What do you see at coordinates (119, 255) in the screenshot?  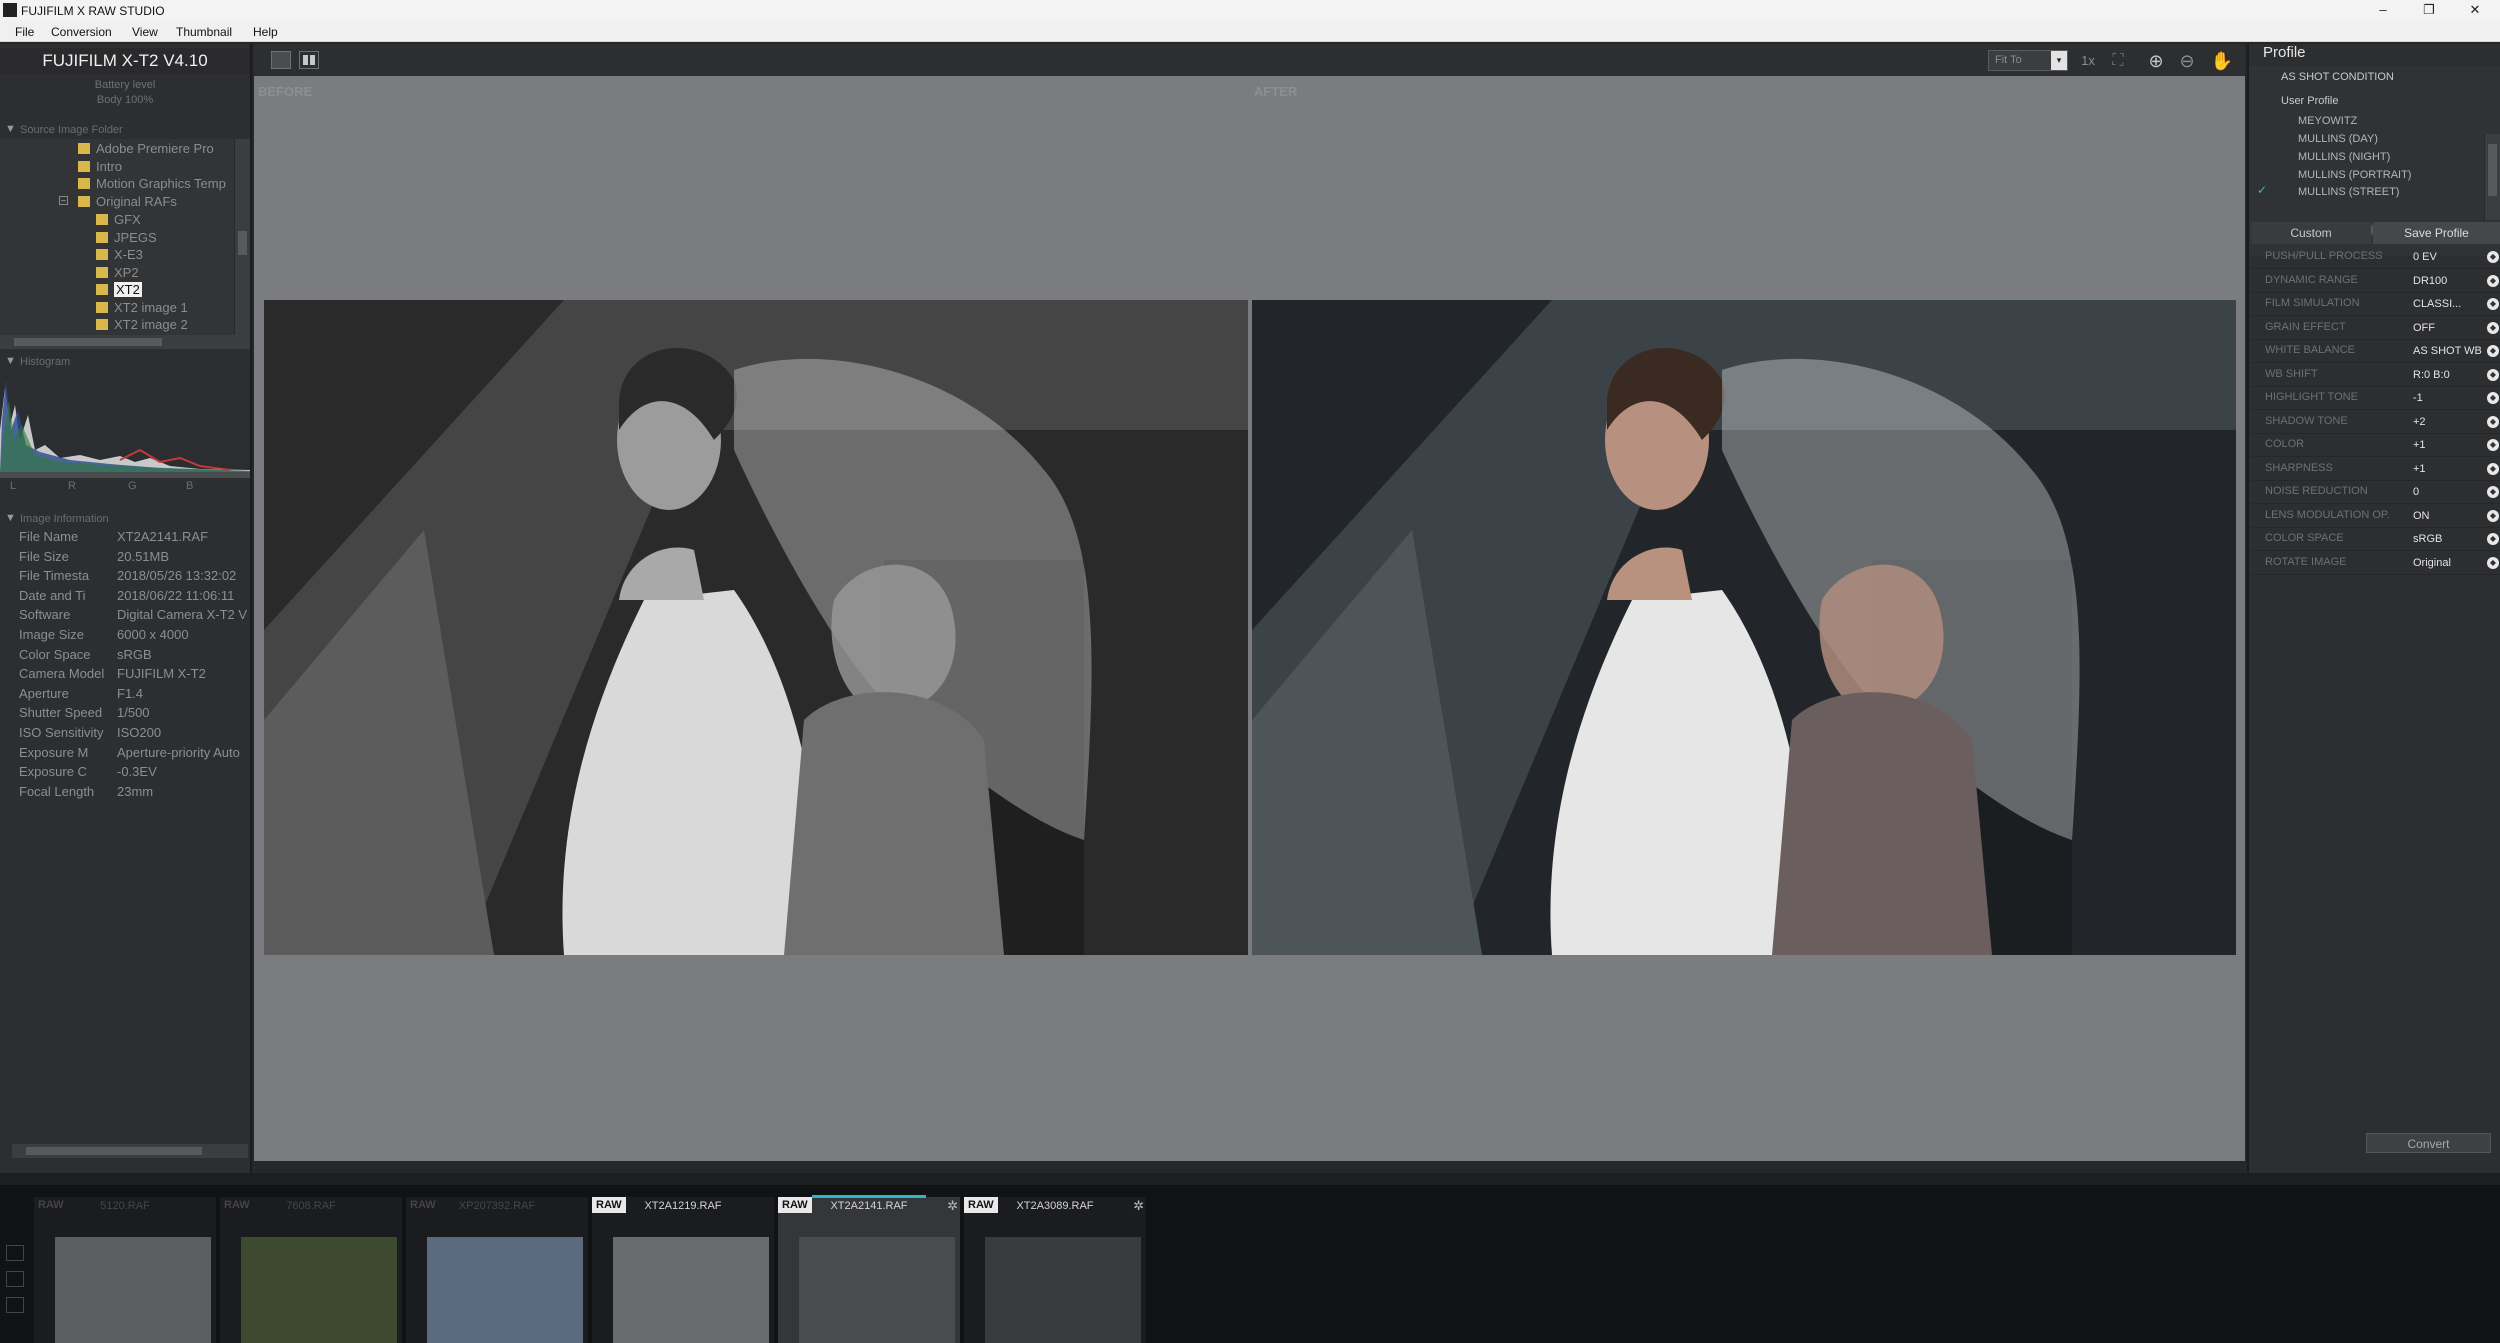 I see `folder-item: X-E3` at bounding box center [119, 255].